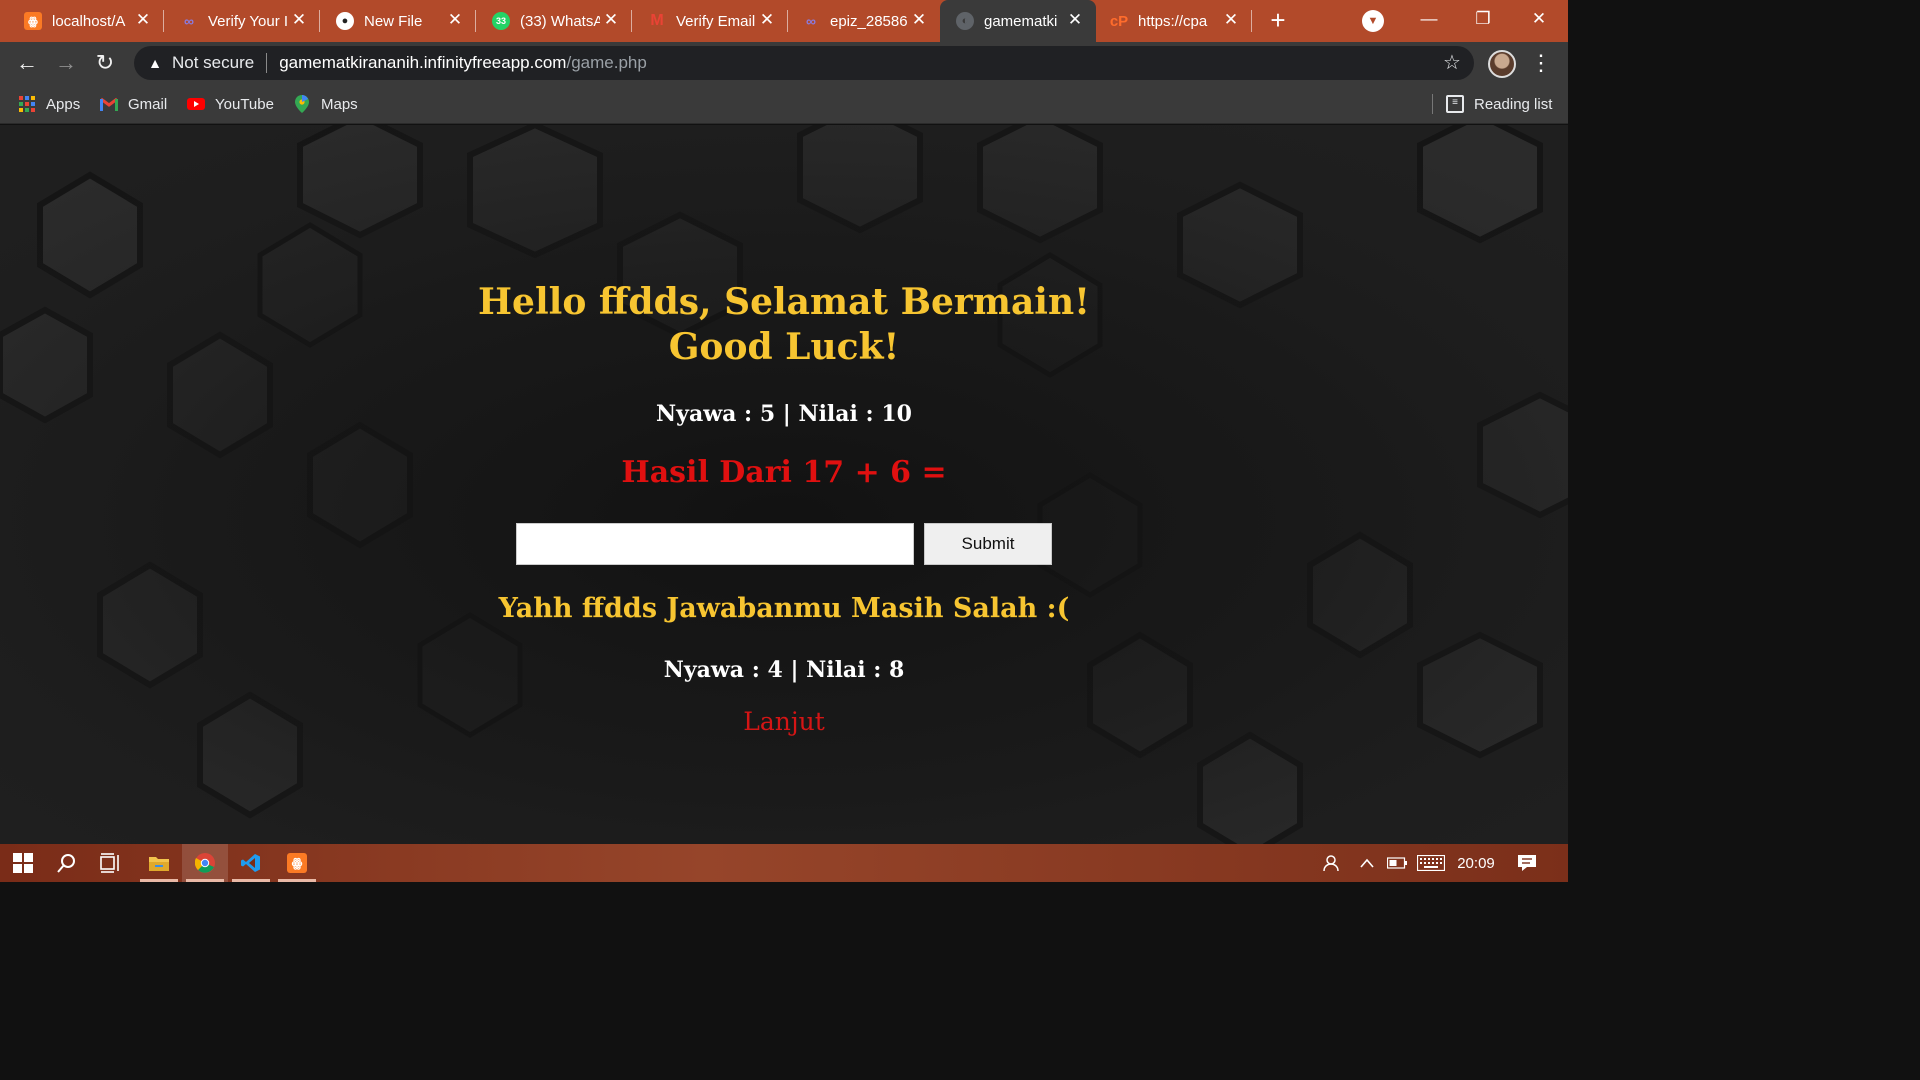 This screenshot has height=1080, width=1920. I want to click on bookmark-youtube: YouTube, so click(230, 104).